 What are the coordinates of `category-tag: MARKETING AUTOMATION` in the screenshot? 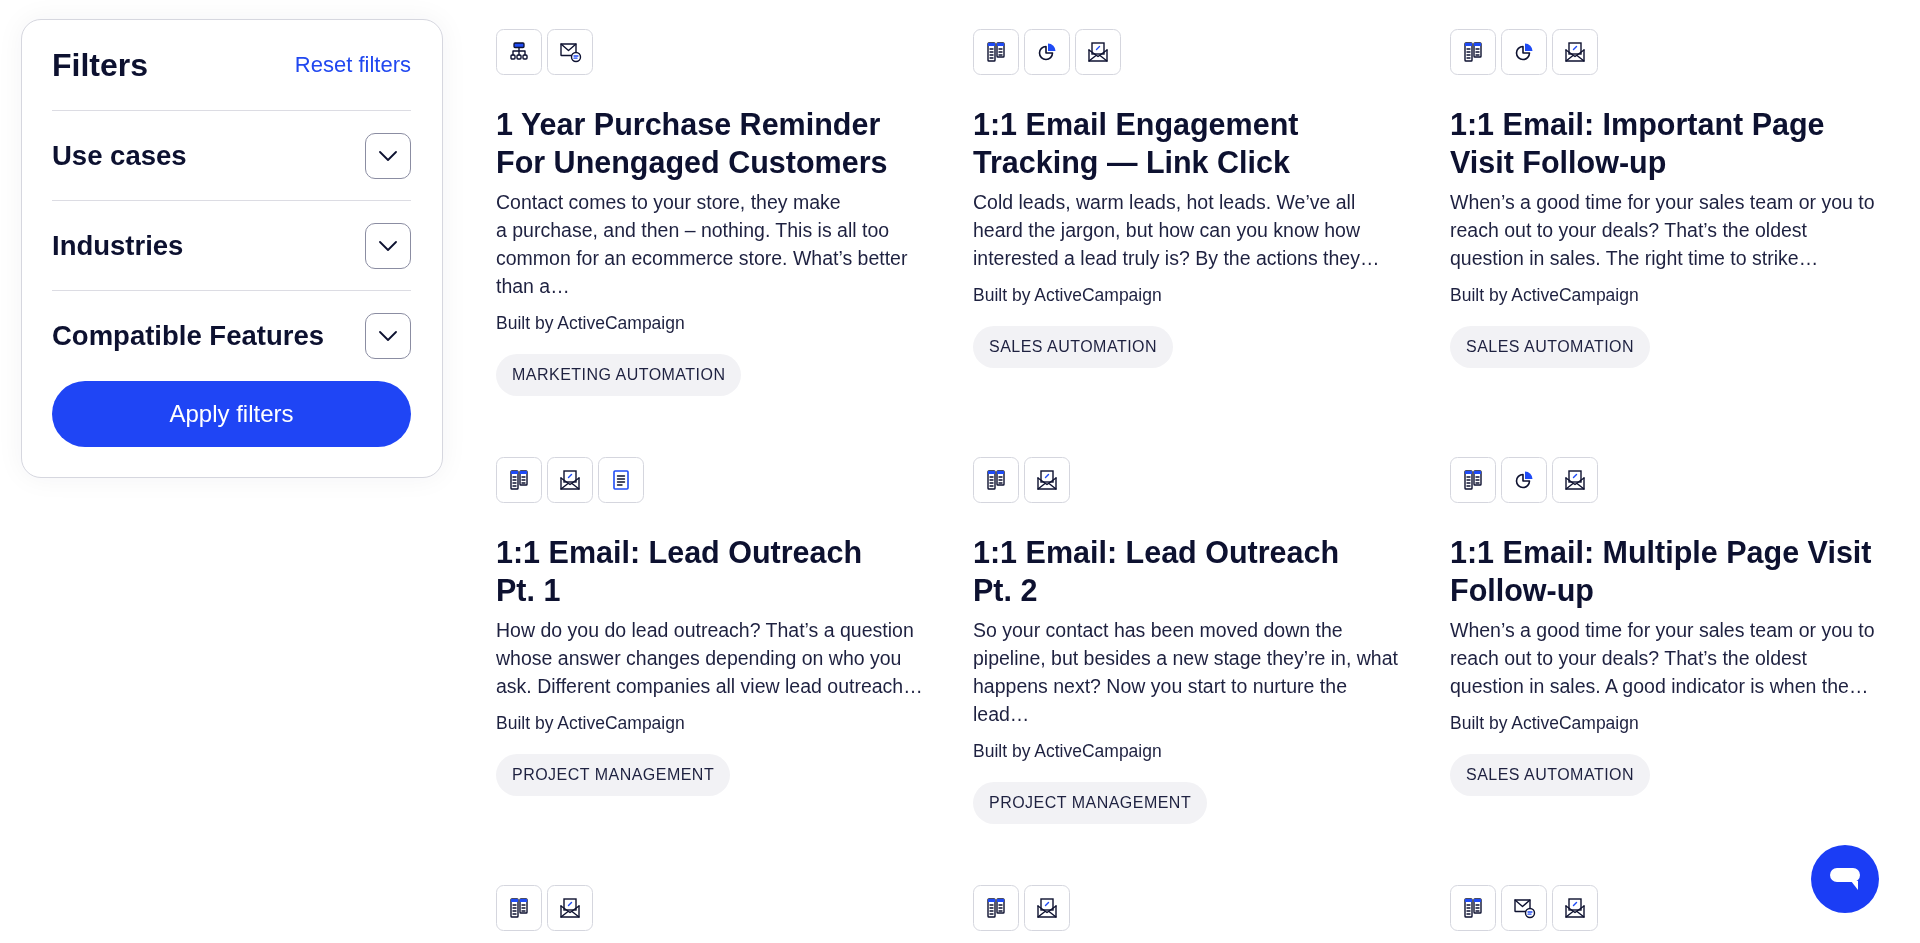 It's located at (619, 375).